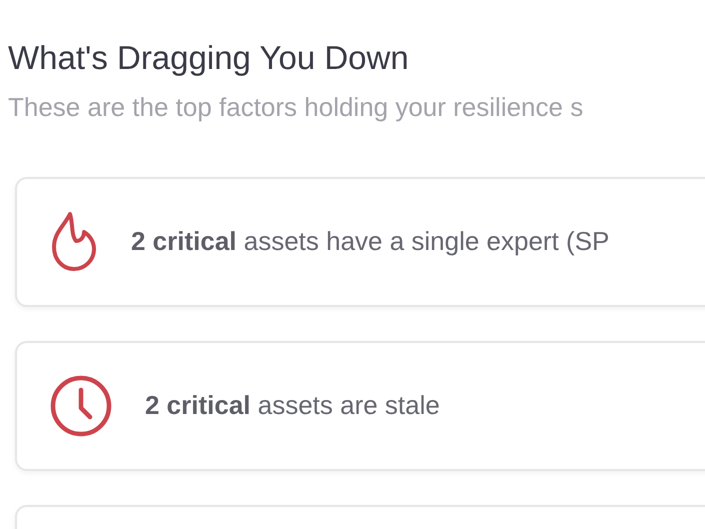  Describe the element at coordinates (81, 406) in the screenshot. I see `clock-icon` at that location.